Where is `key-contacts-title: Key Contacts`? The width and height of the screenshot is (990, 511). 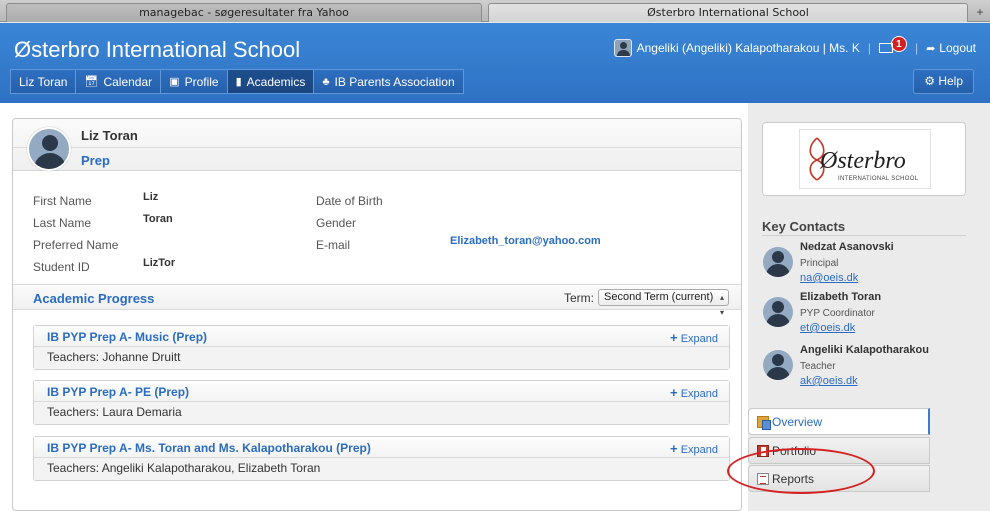
key-contacts-title: Key Contacts is located at coordinates (804, 226).